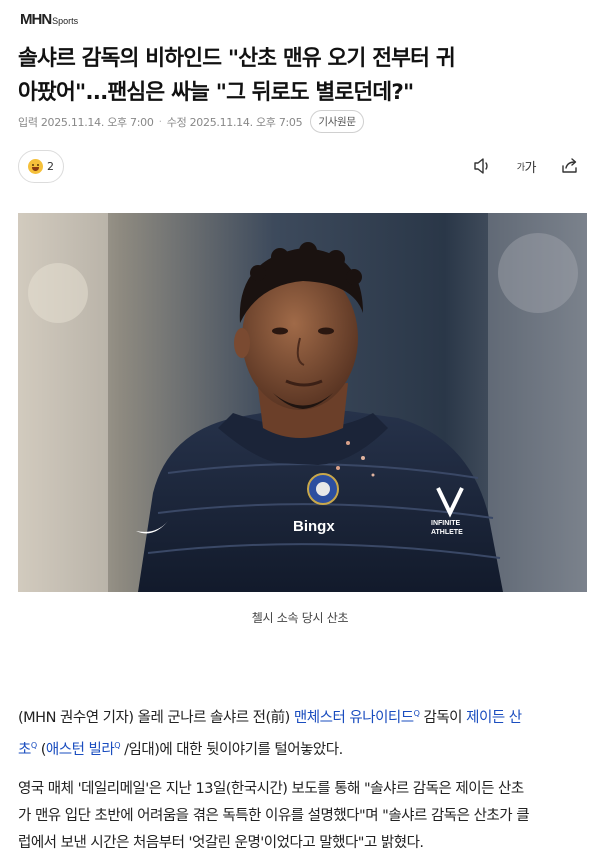  Describe the element at coordinates (221, 843) in the screenshot. I see `p2-line-3: 럽에서 보낸 시간은 처음부터 '엇갈린 운명'이었다고 말했다"고 밝혔다.` at that location.